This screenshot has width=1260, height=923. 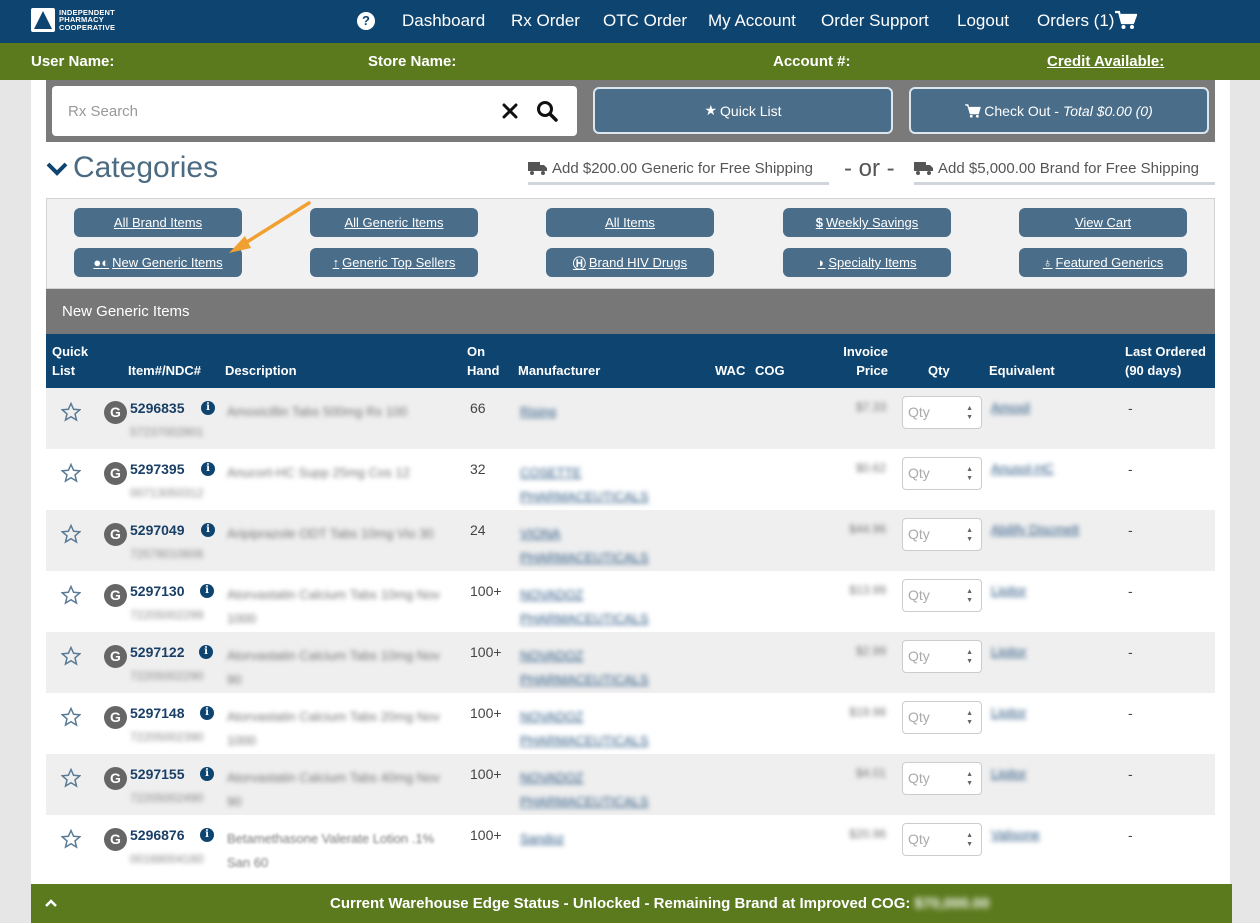 What do you see at coordinates (366, 21) in the screenshot?
I see `help-icon: ?` at bounding box center [366, 21].